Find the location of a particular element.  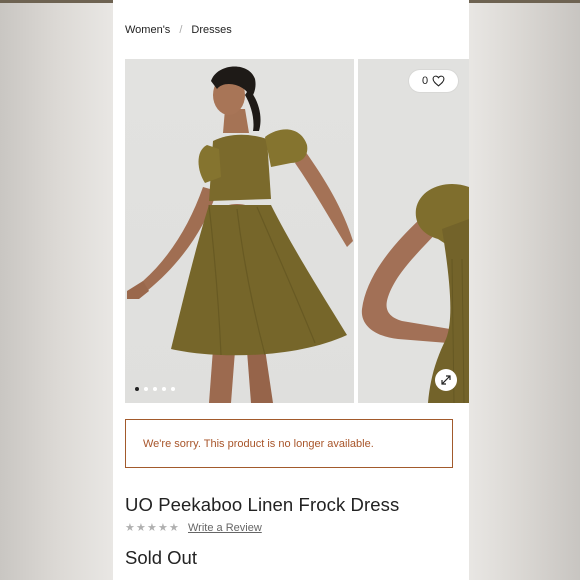

like-button: 0 is located at coordinates (433, 81).